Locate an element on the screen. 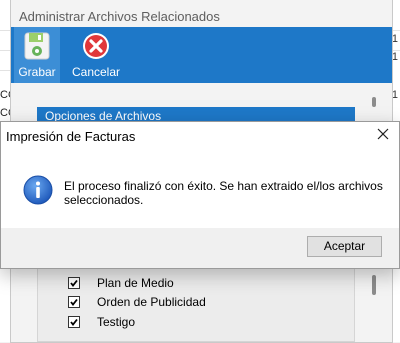 This screenshot has width=400, height=343. file-option-label: Orden de Publicidad is located at coordinates (151, 302).